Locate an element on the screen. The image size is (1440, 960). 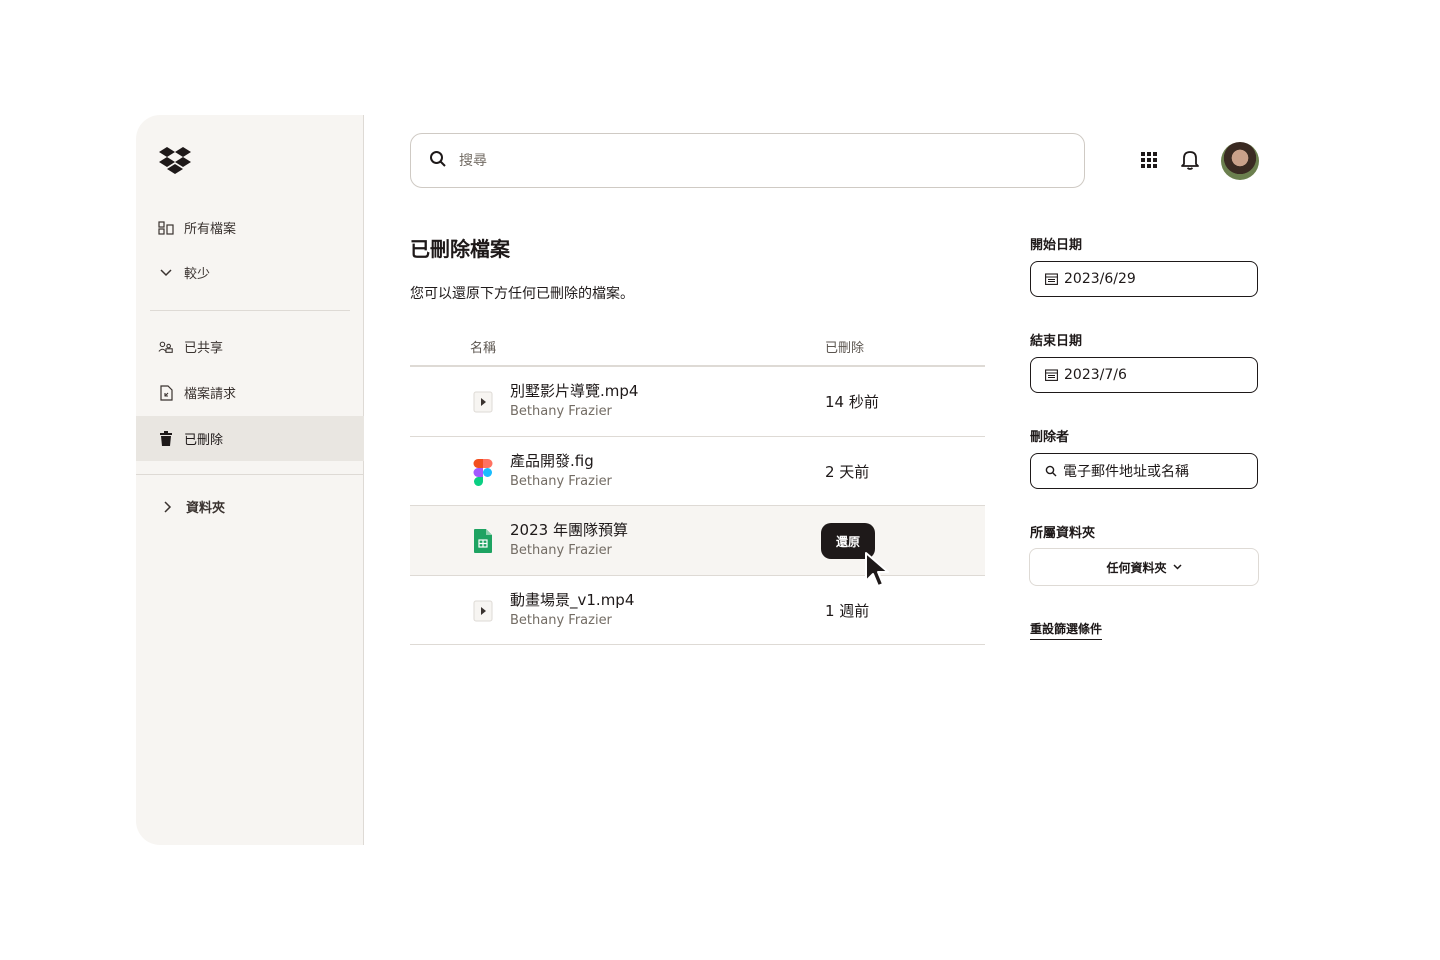
sidebar-item-all-files: 所有檔案 is located at coordinates (250, 227).